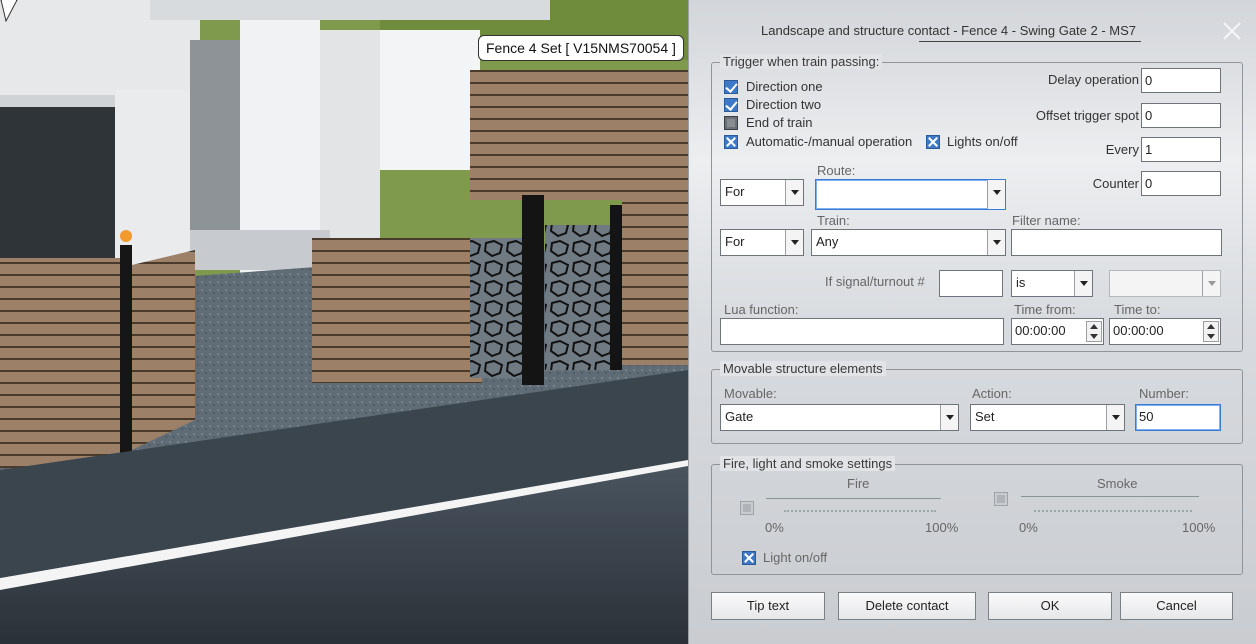  What do you see at coordinates (784, 86) in the screenshot?
I see `direction-one-label: Direction one` at bounding box center [784, 86].